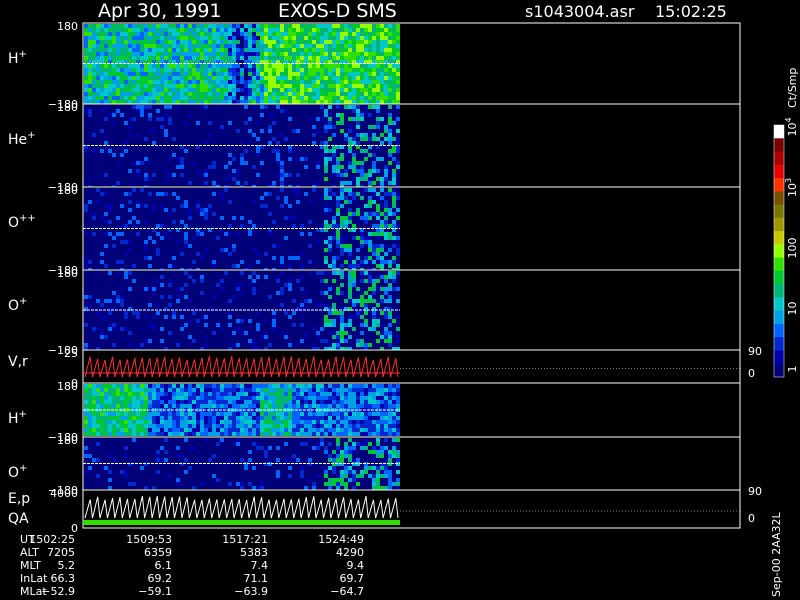  What do you see at coordinates (29, 552) in the screenshot?
I see `orbit-row-label: ALT` at bounding box center [29, 552].